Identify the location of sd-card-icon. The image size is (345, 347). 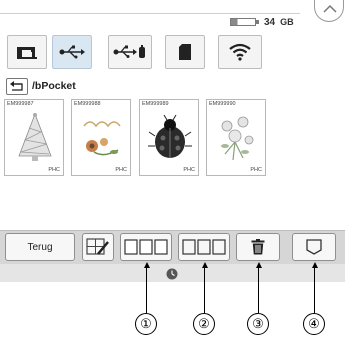
(185, 52).